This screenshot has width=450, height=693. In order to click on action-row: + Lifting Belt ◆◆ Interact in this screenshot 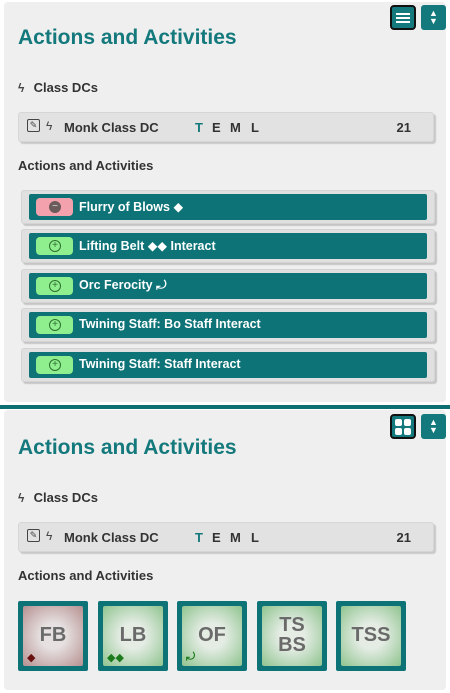, I will do `click(228, 246)`.